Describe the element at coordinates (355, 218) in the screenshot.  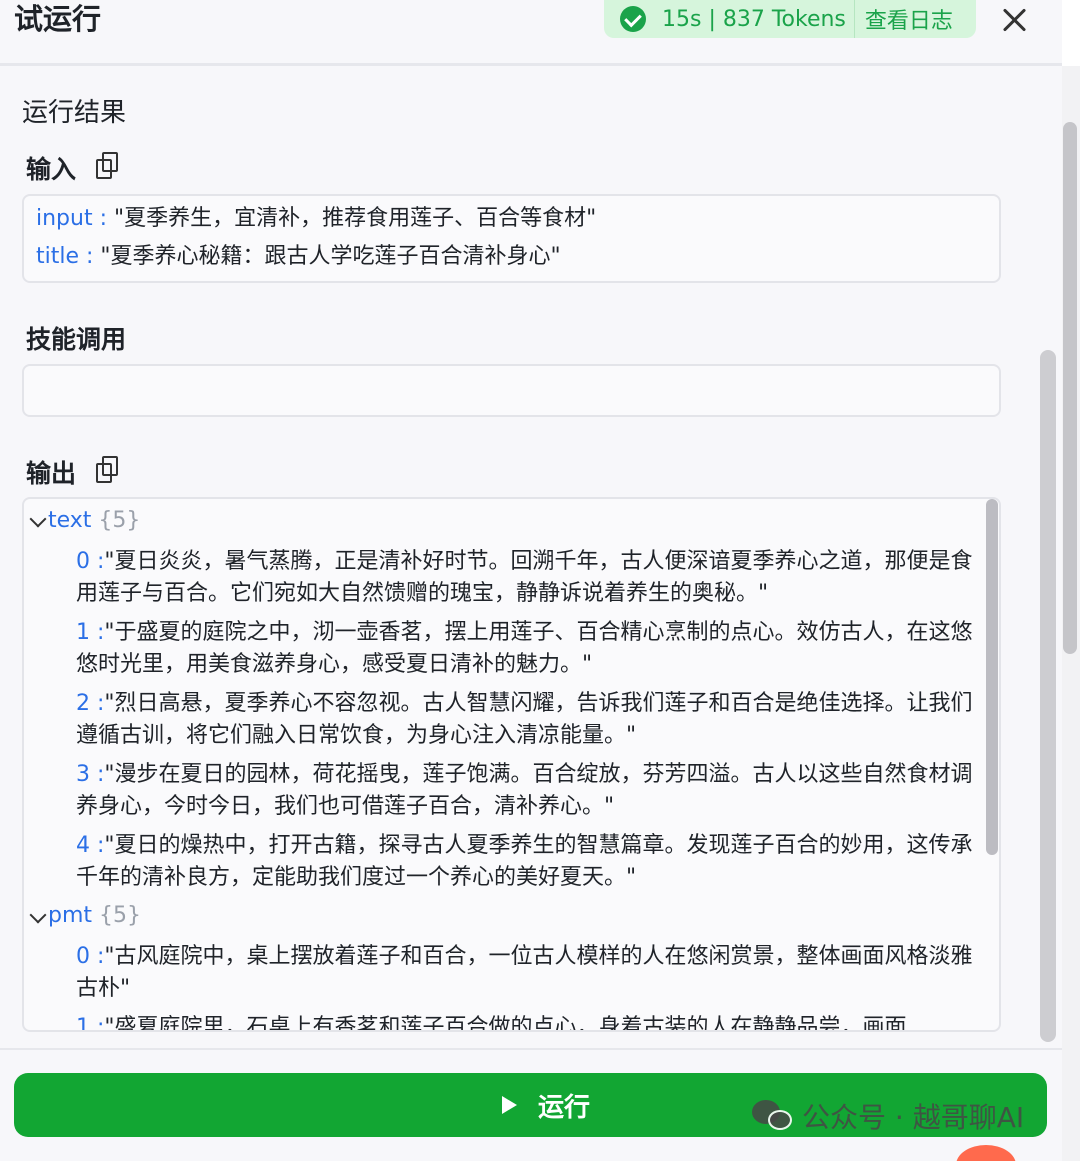
I see `field-value: "夏季养生，宜清补，推荐食用莲子、百合等食材"` at that location.